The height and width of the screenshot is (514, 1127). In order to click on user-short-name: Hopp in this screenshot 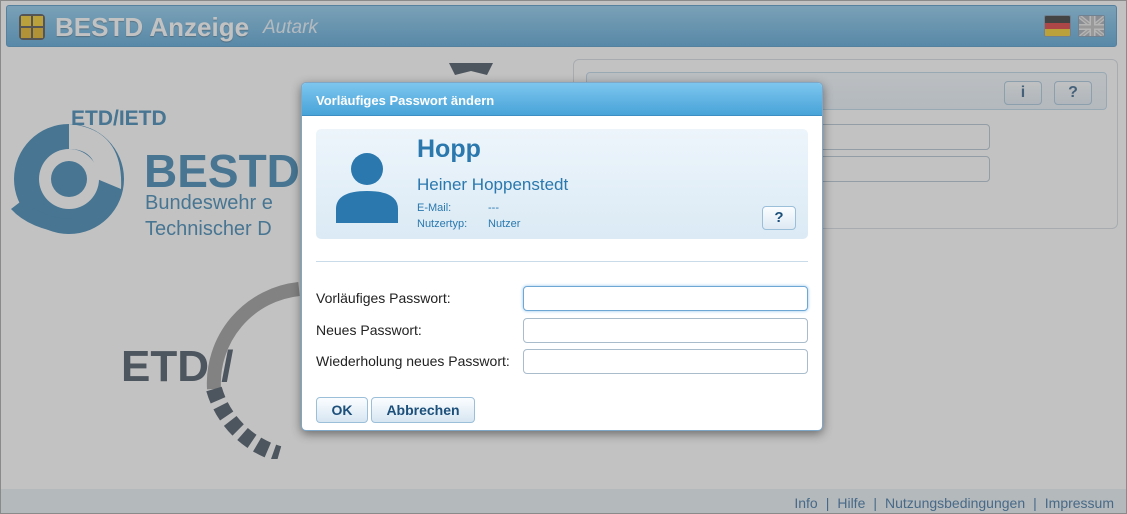, I will do `click(449, 149)`.